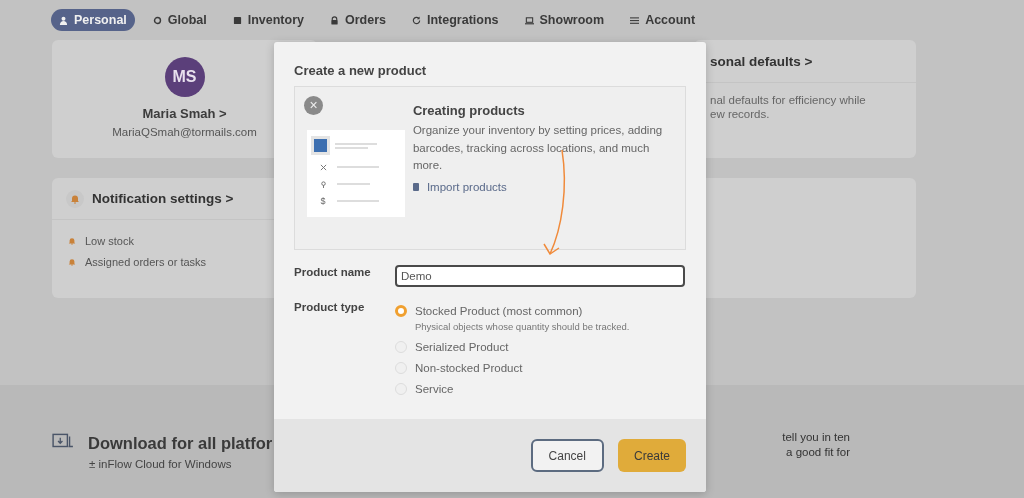  I want to click on profile-name-link: Maria Smah >, so click(184, 113).